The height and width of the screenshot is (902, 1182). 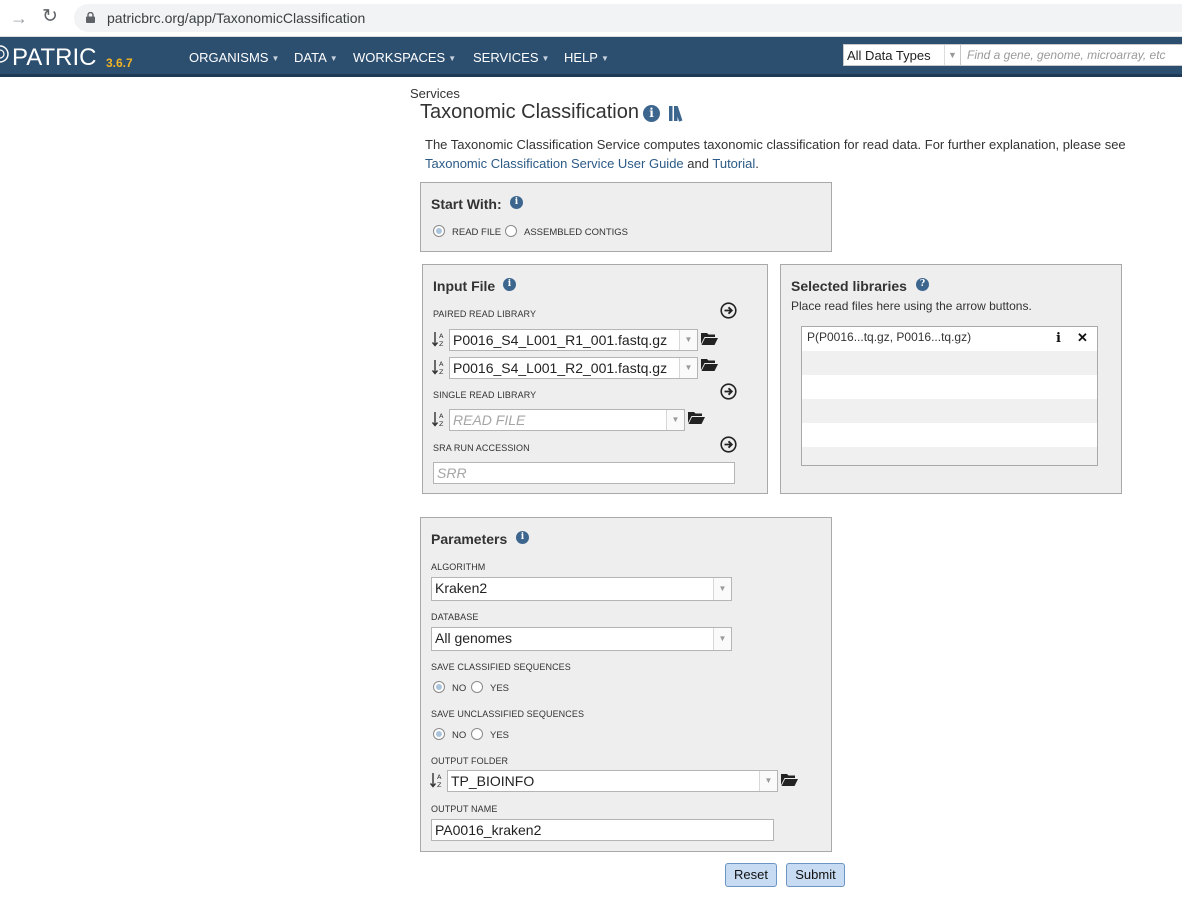 What do you see at coordinates (54, 57) in the screenshot?
I see `logo-text: PATRIC` at bounding box center [54, 57].